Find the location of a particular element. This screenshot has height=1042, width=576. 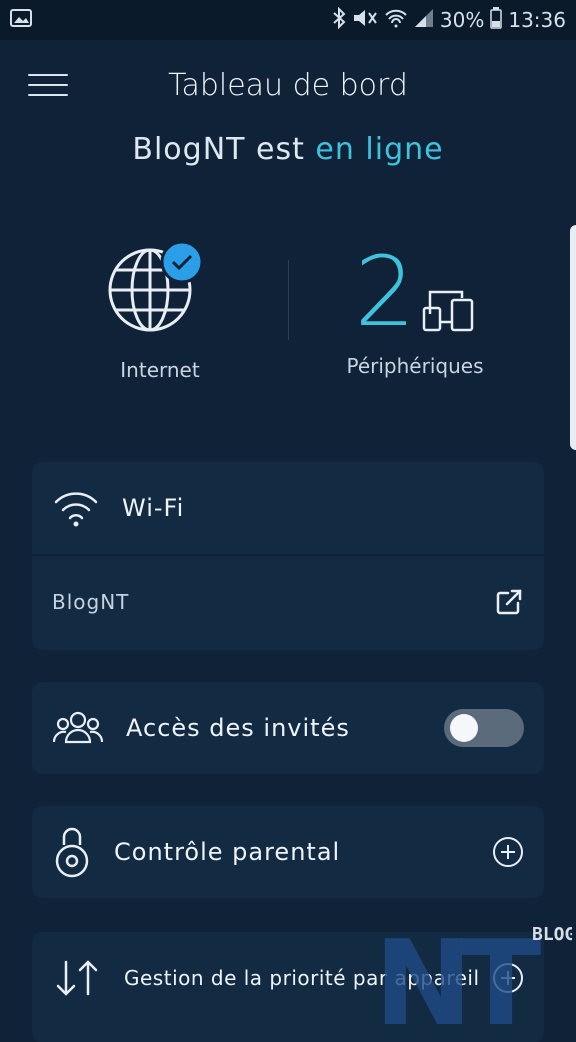

toggle-knob is located at coordinates (464, 728).